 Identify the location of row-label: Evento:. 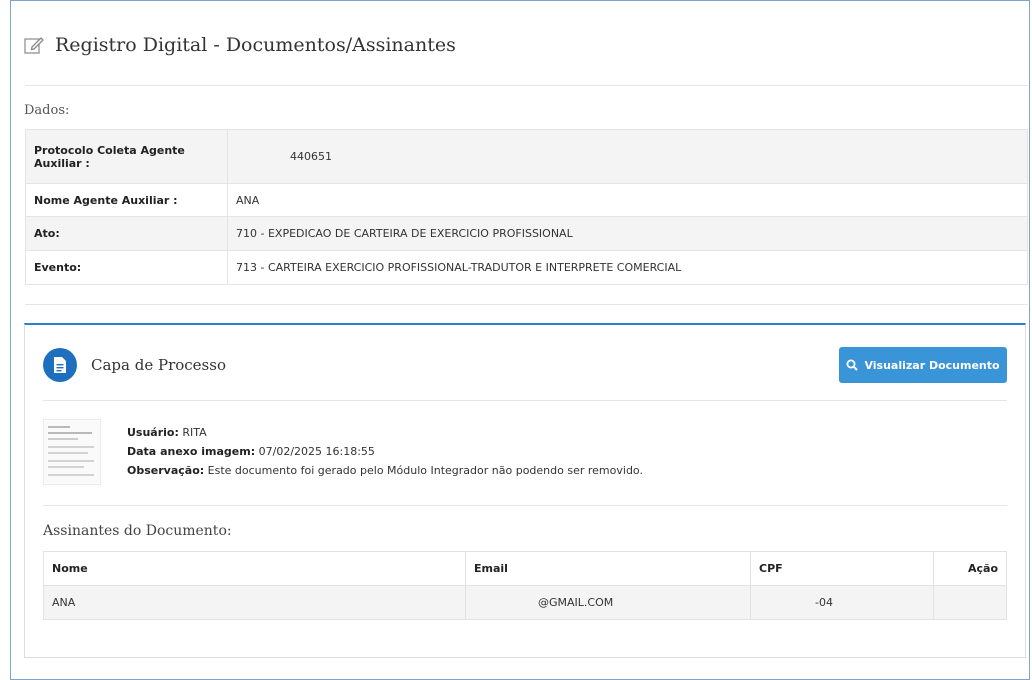
(126, 267).